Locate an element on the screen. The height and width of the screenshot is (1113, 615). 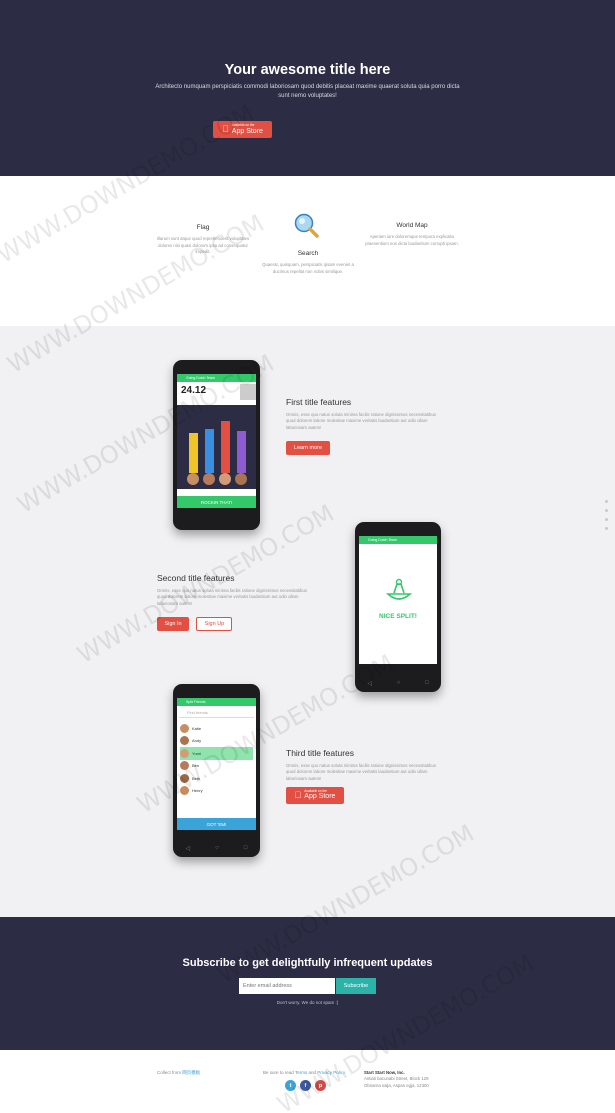
magnifier-icon is located at coordinates (306, 225).